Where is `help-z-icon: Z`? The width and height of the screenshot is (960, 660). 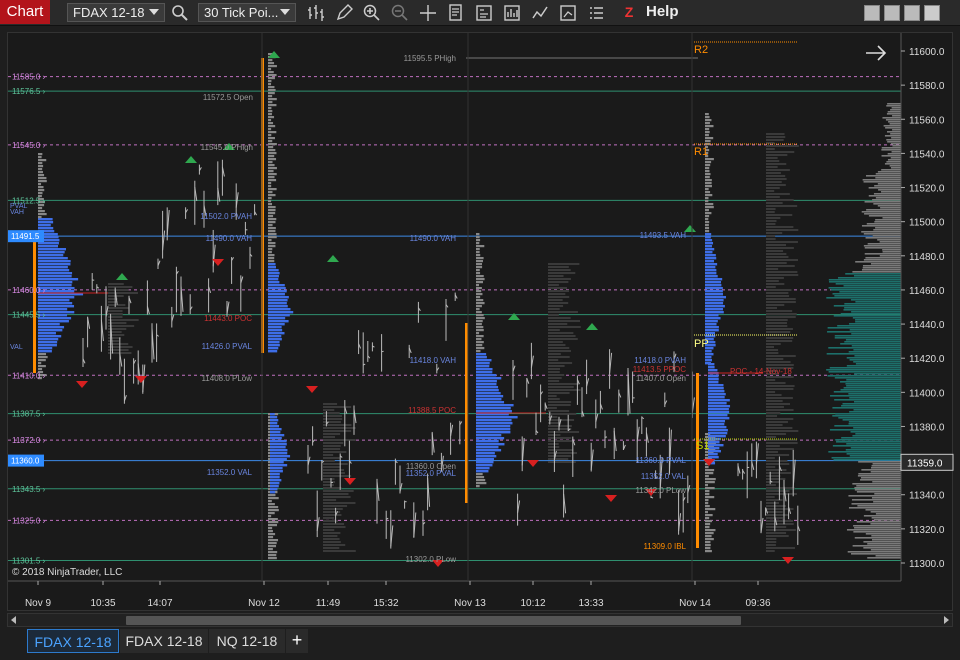
help-z-icon: Z is located at coordinates (629, 12).